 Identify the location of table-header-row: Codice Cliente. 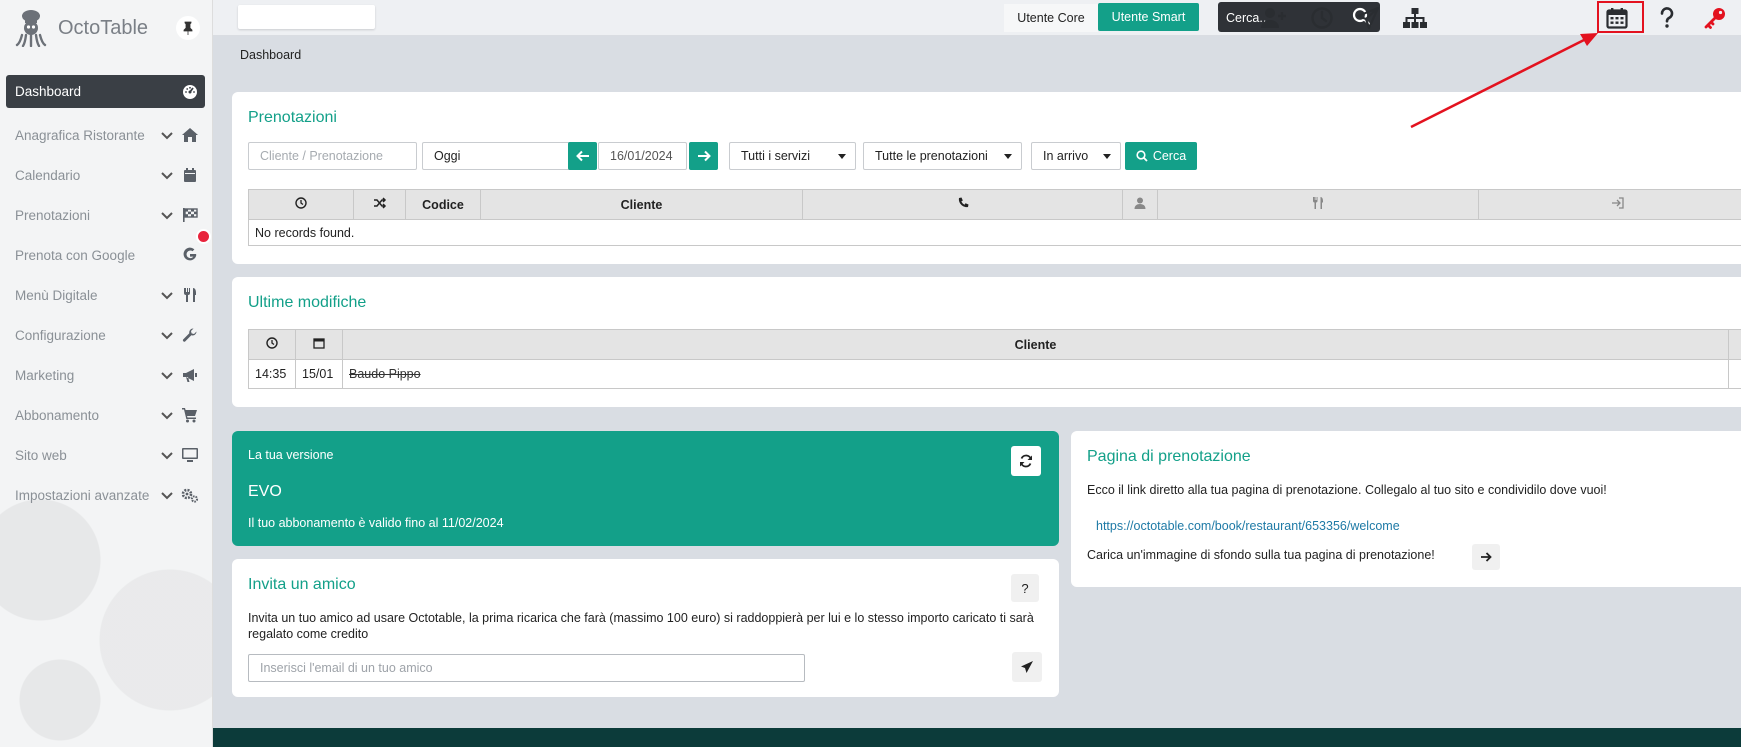
(994, 204).